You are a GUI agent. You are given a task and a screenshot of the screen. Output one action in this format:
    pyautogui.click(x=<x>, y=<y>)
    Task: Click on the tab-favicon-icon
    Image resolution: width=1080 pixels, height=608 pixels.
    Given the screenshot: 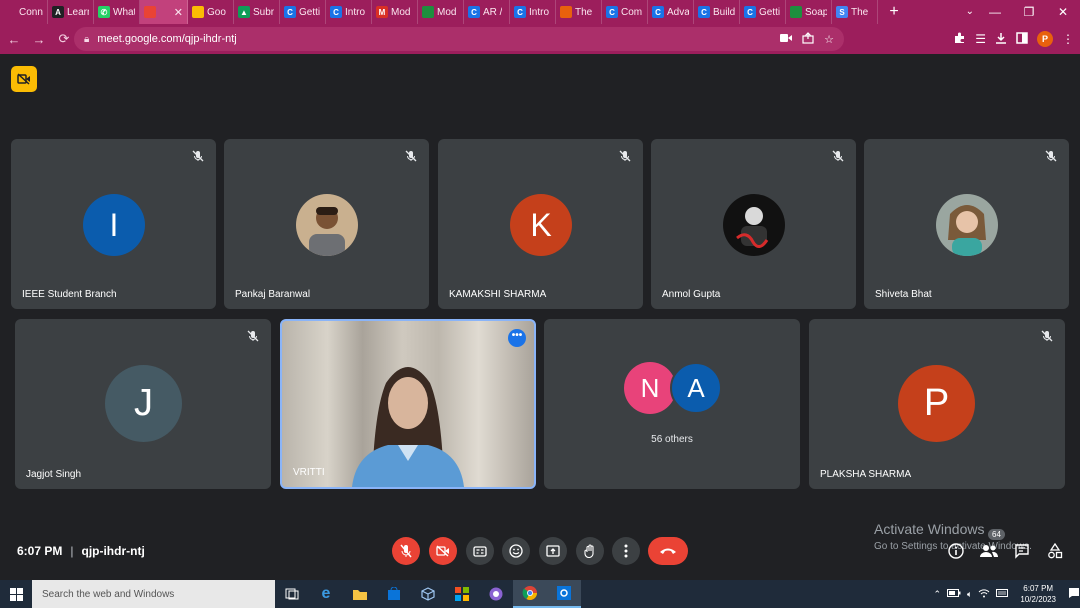 What is the action you would take?
    pyautogui.click(x=566, y=12)
    